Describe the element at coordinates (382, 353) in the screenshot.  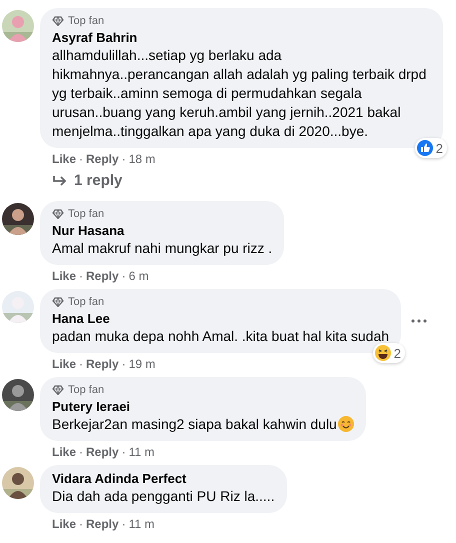
I see `laughing-face-icon` at that location.